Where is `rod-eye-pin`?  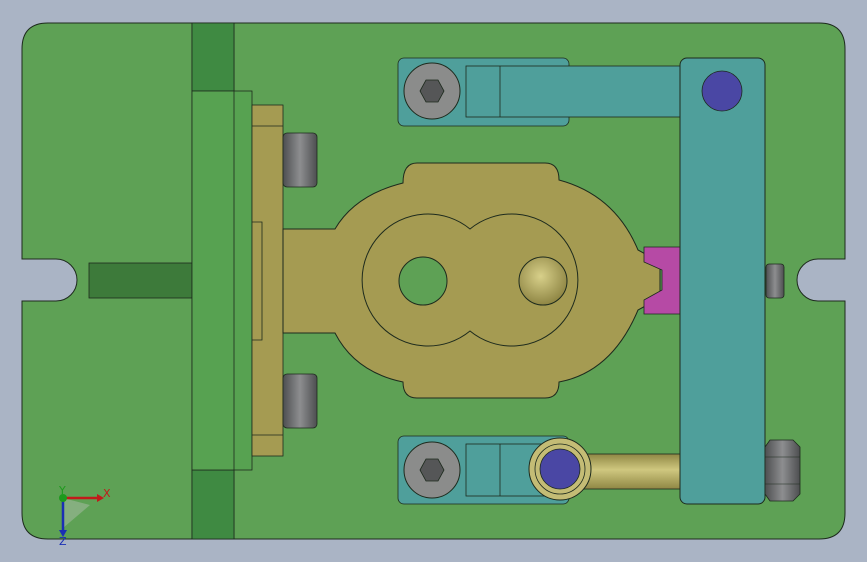
rod-eye-pin is located at coordinates (560, 469).